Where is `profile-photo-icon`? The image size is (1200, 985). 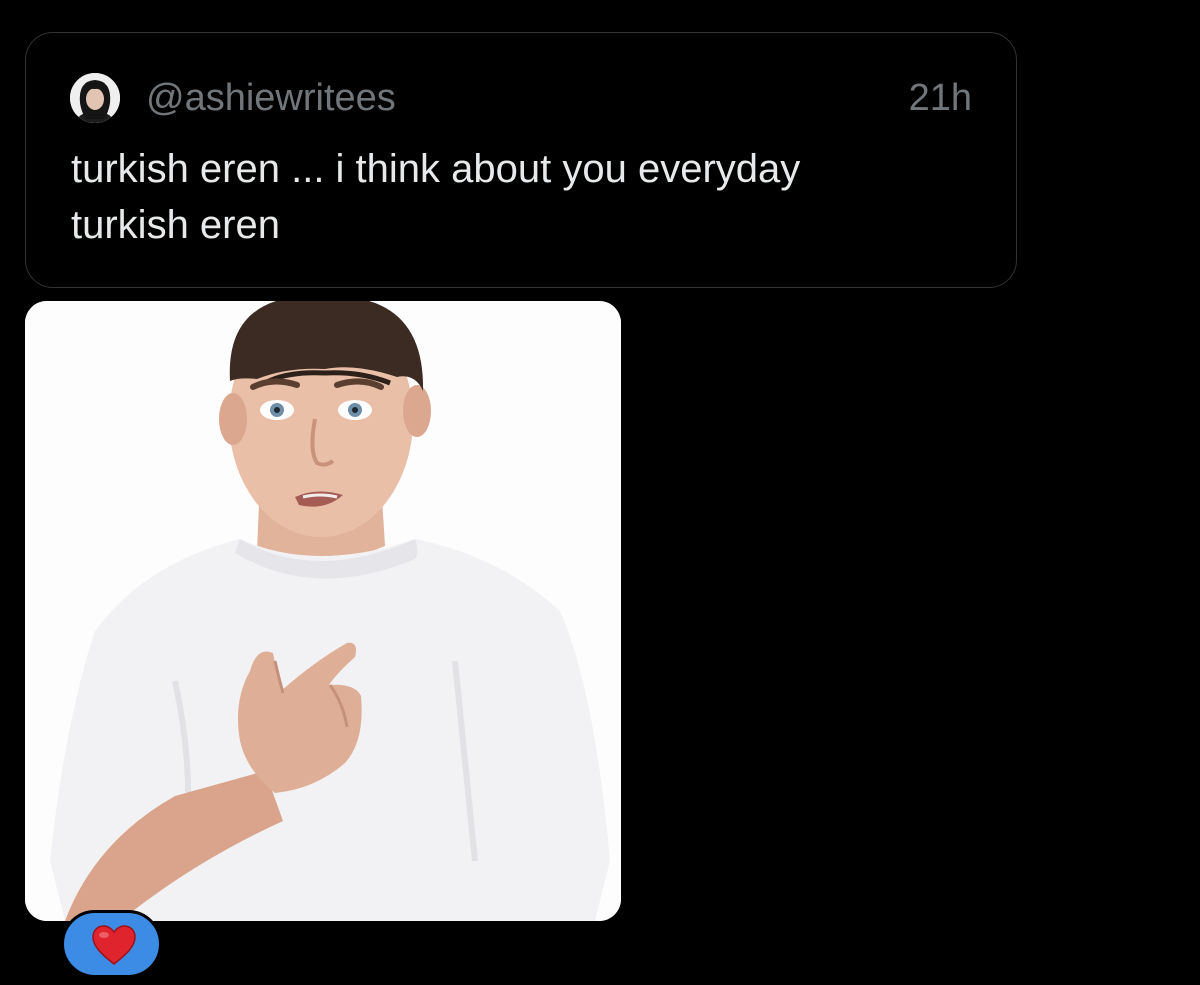 profile-photo-icon is located at coordinates (95, 98).